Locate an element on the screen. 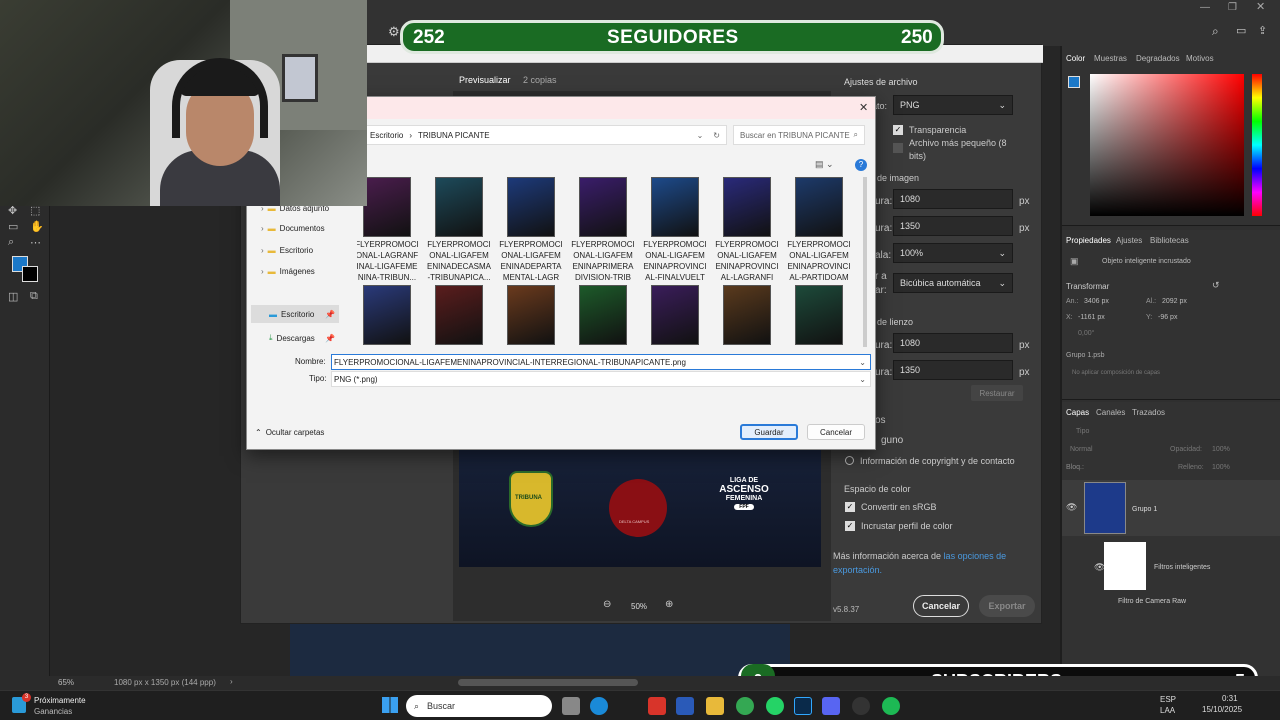 Image resolution: width=1280 pixels, height=720 pixels. hide-folders-toggle: ⌃ Ocultar carpetas is located at coordinates (289, 432).